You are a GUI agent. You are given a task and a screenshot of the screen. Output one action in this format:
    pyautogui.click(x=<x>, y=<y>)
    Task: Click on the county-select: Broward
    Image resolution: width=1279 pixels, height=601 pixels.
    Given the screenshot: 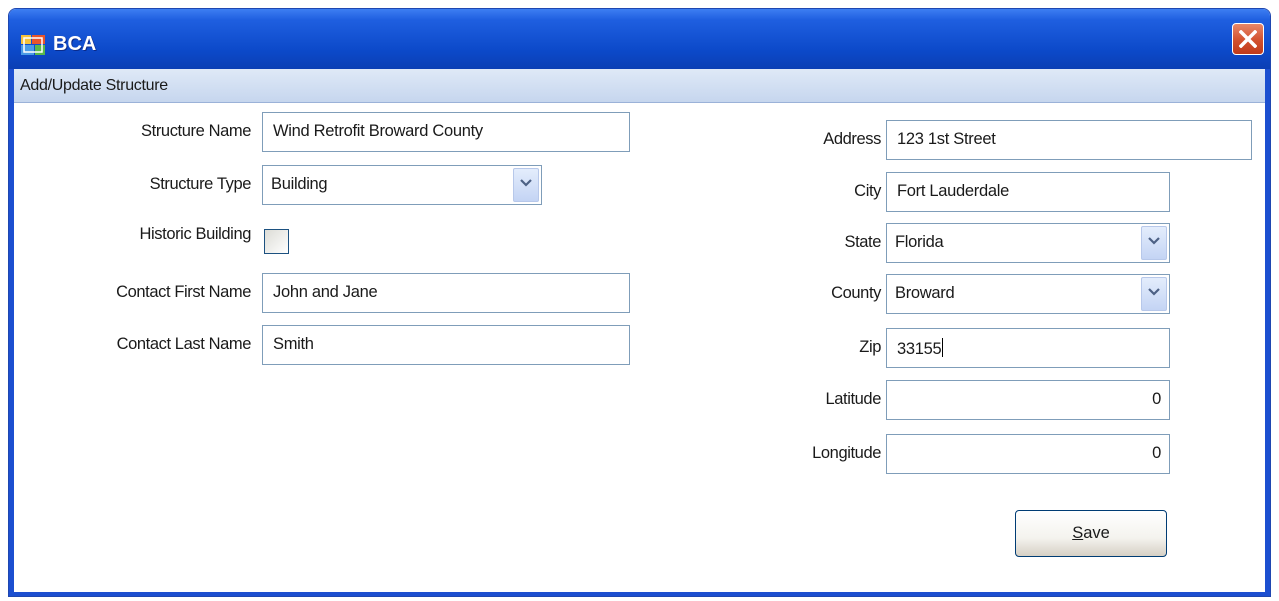 What is the action you would take?
    pyautogui.click(x=1028, y=294)
    